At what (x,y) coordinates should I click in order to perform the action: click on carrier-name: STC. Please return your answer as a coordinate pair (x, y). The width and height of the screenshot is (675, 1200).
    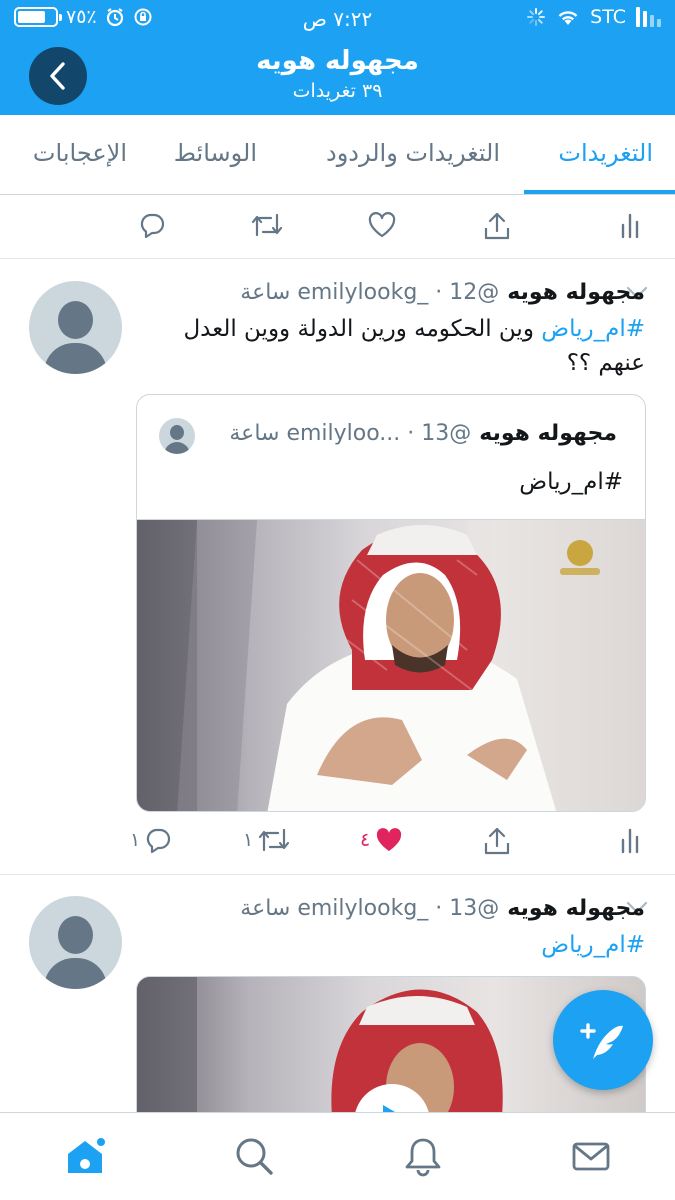
    Looking at the image, I should click on (608, 17).